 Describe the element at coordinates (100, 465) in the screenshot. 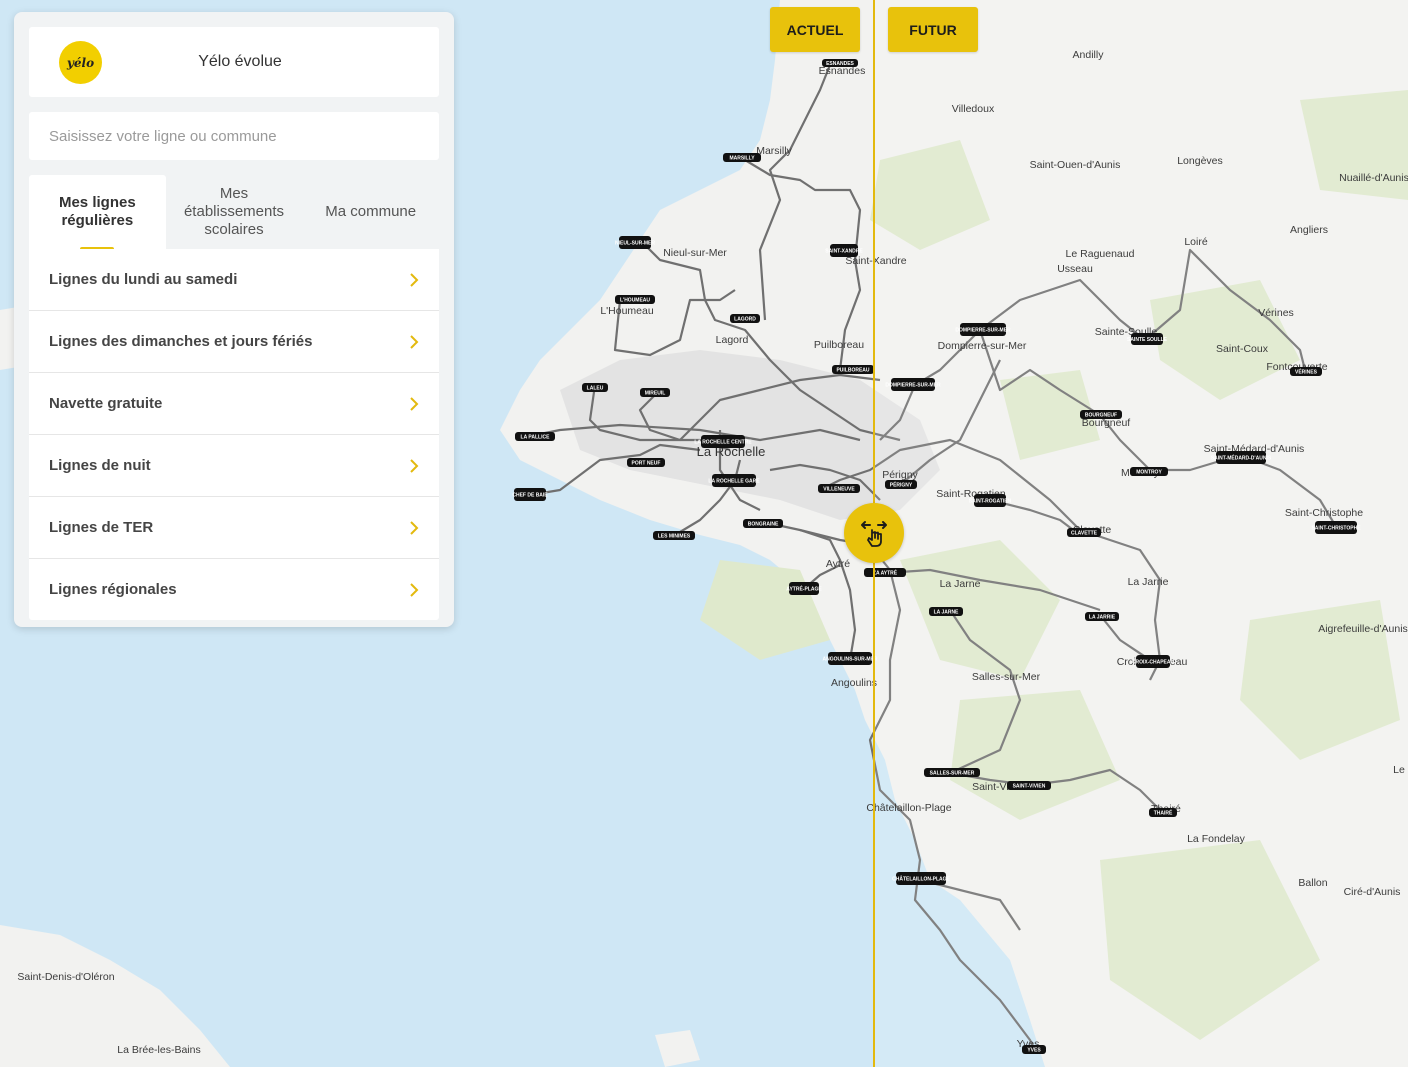

I see `menu-item-label: Lignes de nuit` at that location.